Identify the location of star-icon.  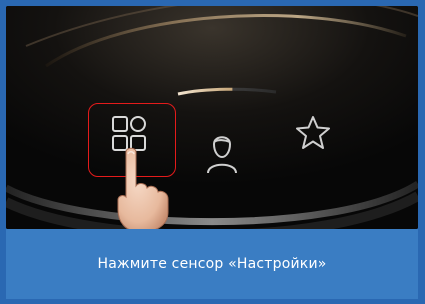
(313, 132).